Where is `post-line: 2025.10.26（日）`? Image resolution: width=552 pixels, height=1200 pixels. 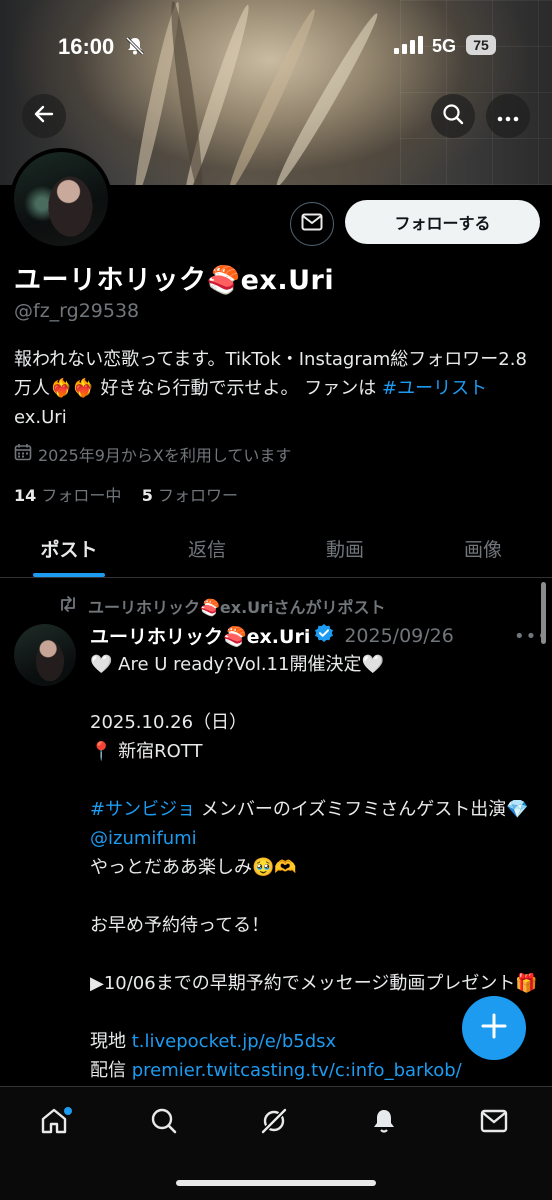
post-line: 2025.10.26（日） is located at coordinates (169, 722).